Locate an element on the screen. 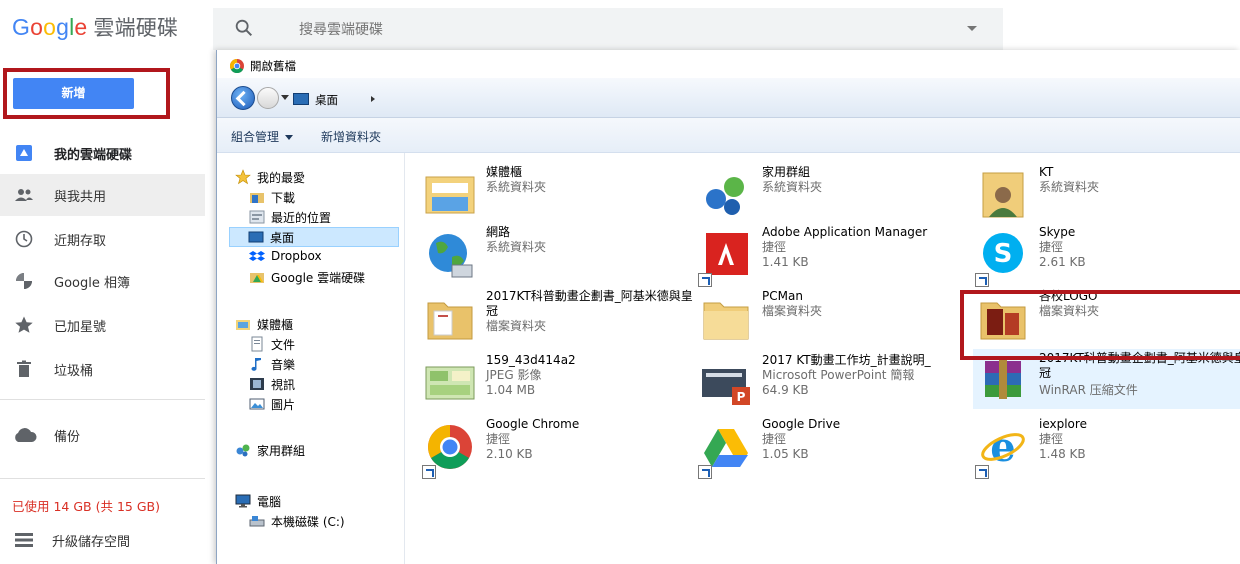 The height and width of the screenshot is (564, 1240). file-item-iexplore: e iexplore 捷徑 1.48 KB is located at coordinates (1106, 449).